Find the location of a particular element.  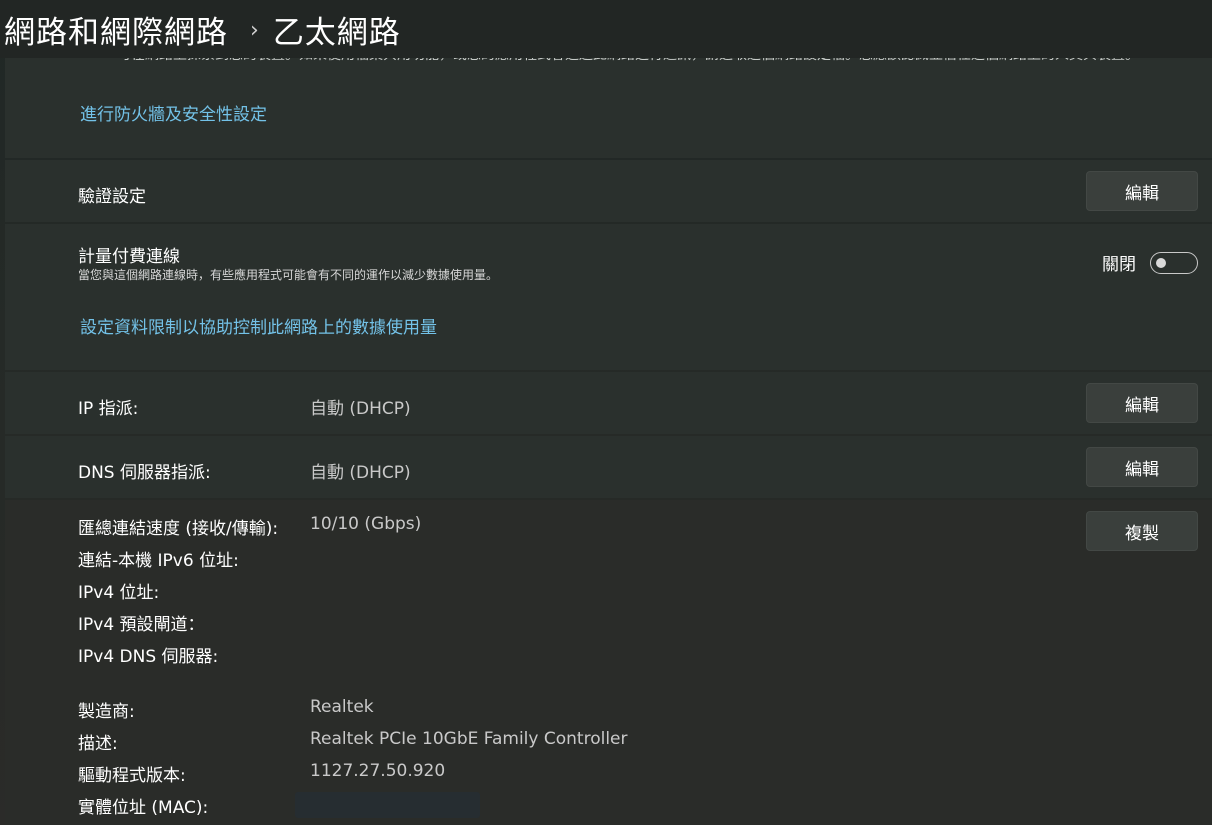

metered-toggle-group: 關閉 is located at coordinates (1150, 262).